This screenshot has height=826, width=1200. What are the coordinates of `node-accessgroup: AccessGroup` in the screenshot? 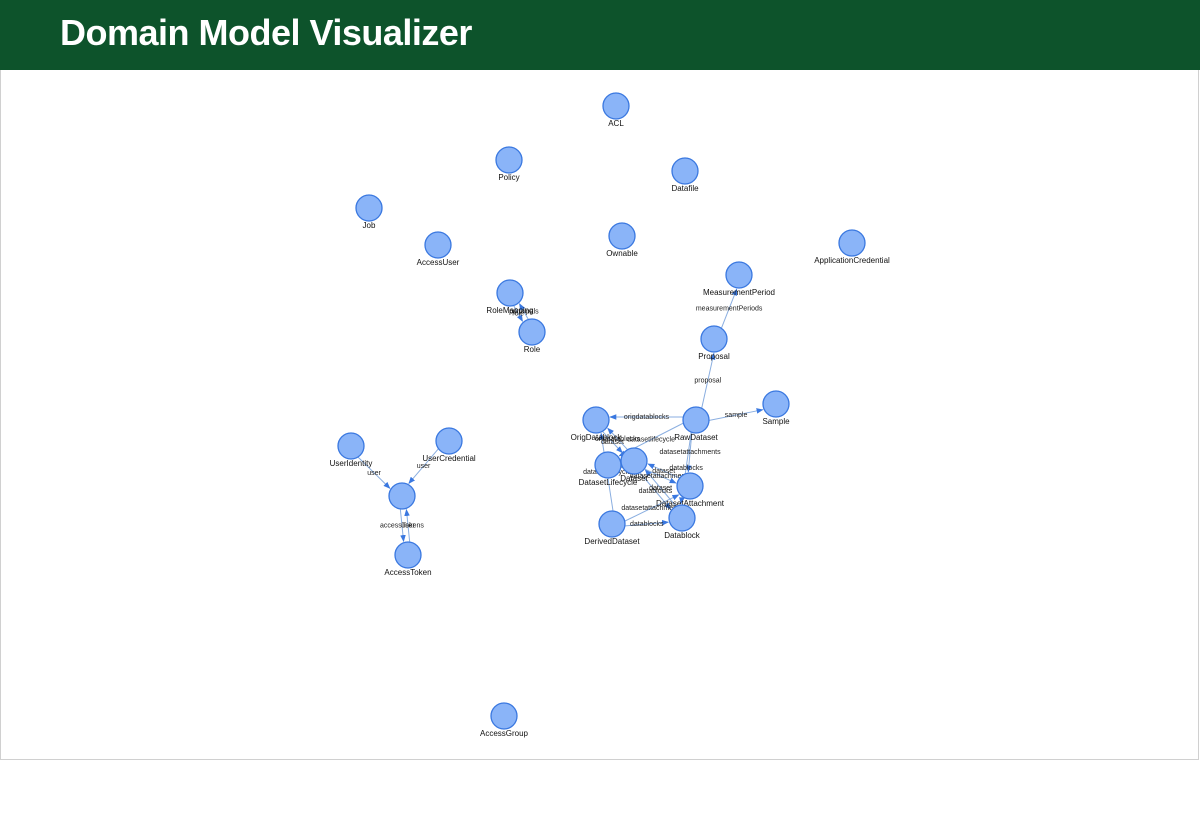 It's located at (504, 720).